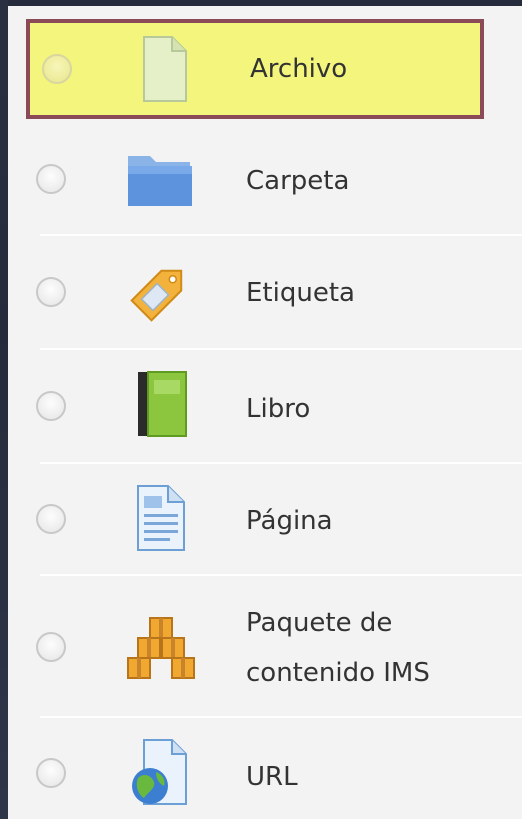  What do you see at coordinates (51, 292) in the screenshot?
I see `radio-etiqueta` at bounding box center [51, 292].